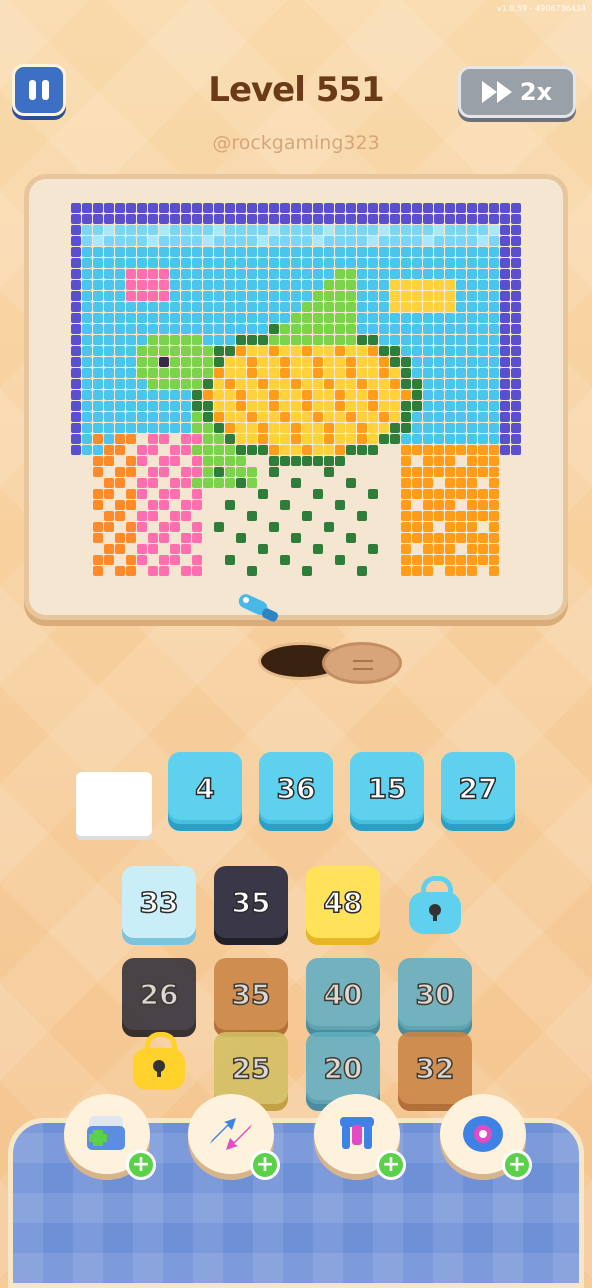 This screenshot has height=1288, width=592. I want to click on magnet-icon, so click(357, 1133).